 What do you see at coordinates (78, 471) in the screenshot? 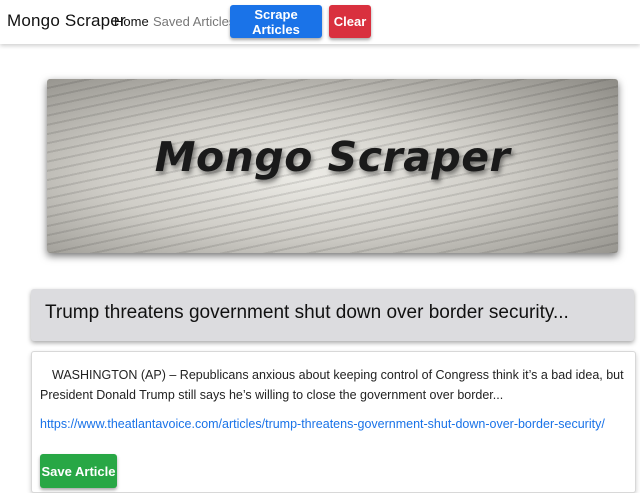
I see `save-article-button: Save Article` at bounding box center [78, 471].